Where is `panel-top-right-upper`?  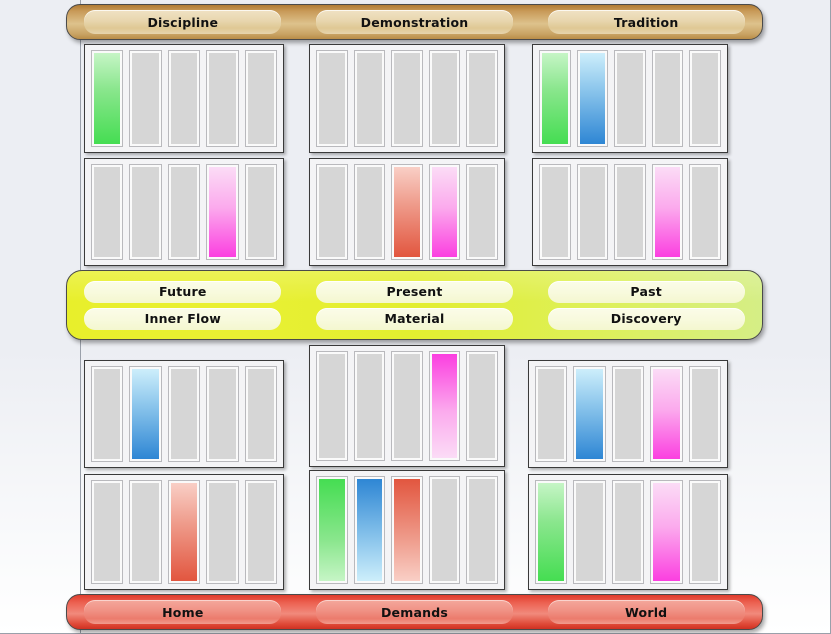
panel-top-right-upper is located at coordinates (630, 98).